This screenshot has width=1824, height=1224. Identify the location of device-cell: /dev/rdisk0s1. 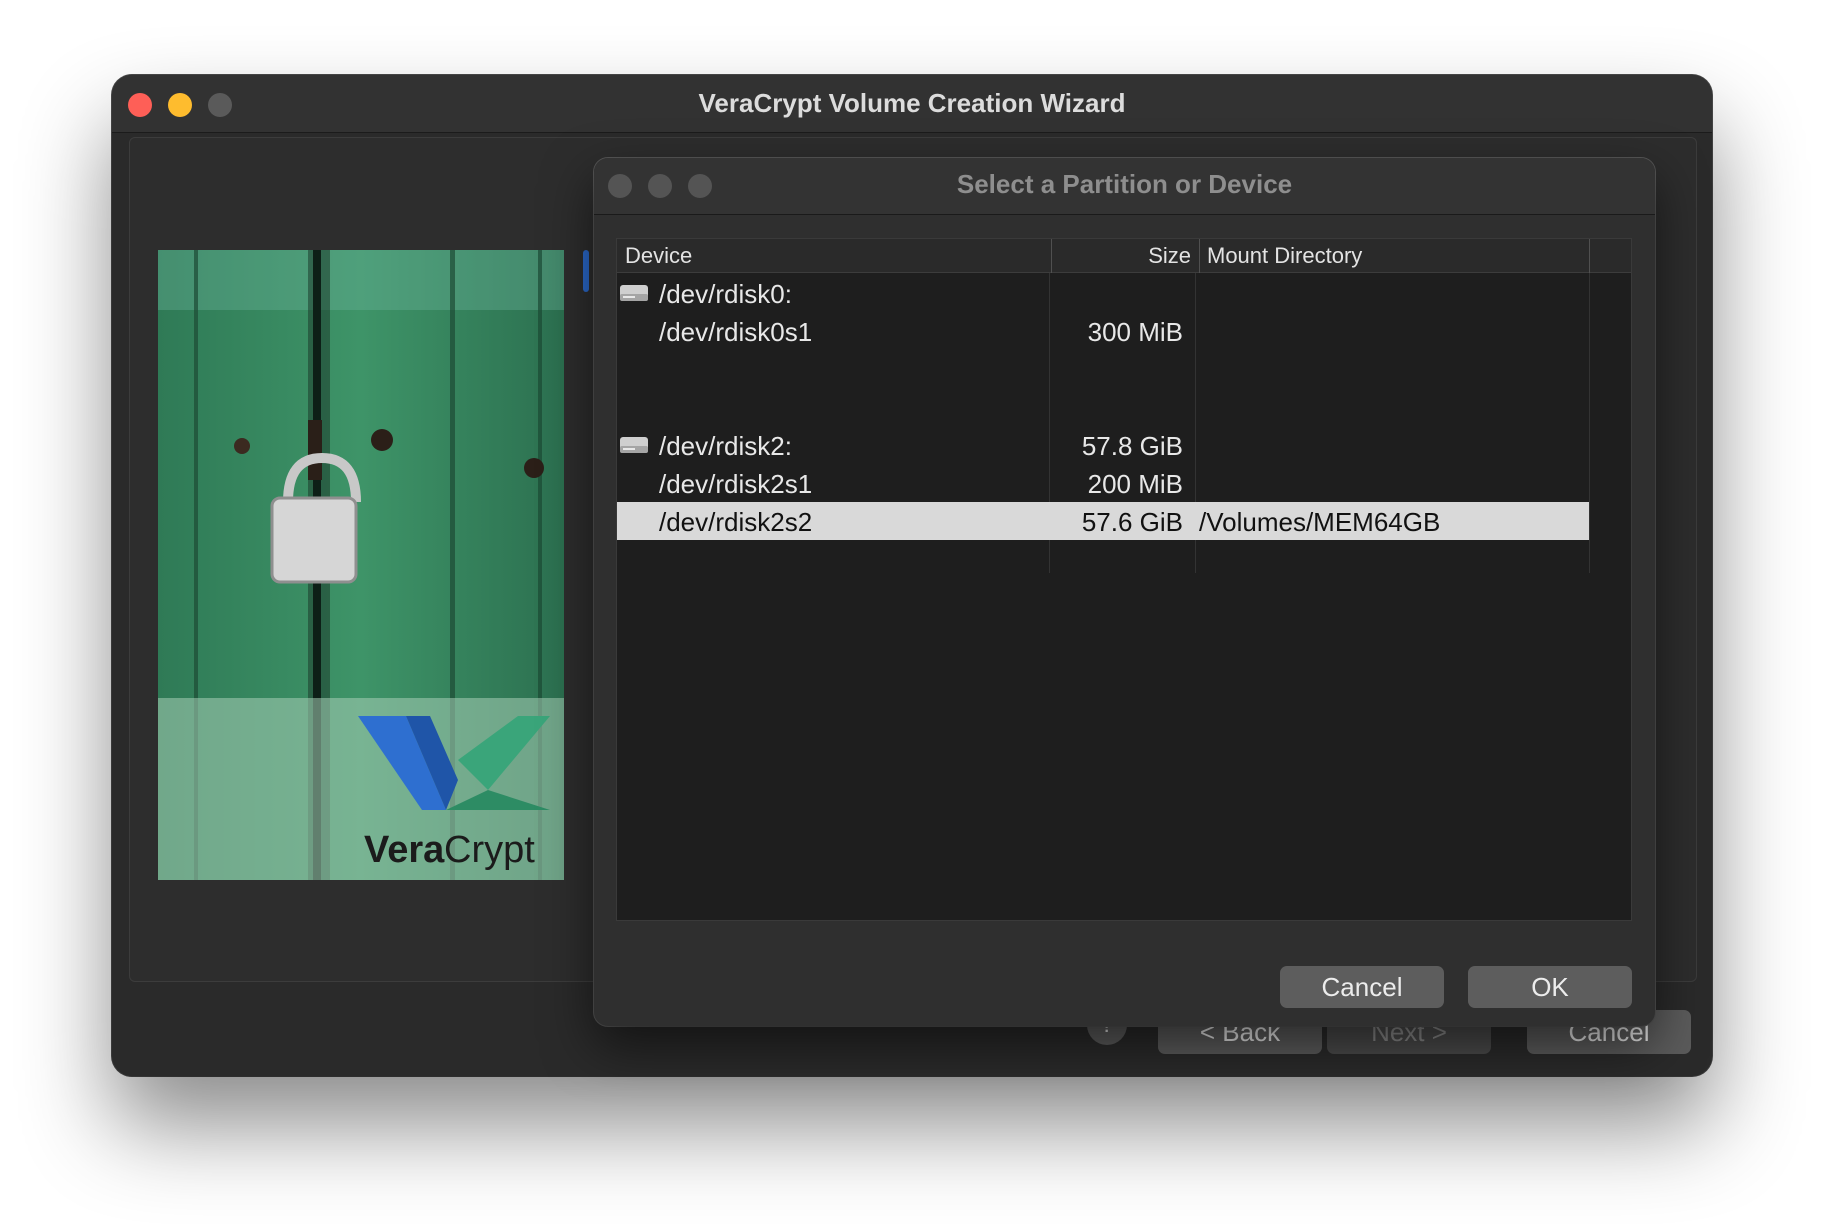
(735, 332).